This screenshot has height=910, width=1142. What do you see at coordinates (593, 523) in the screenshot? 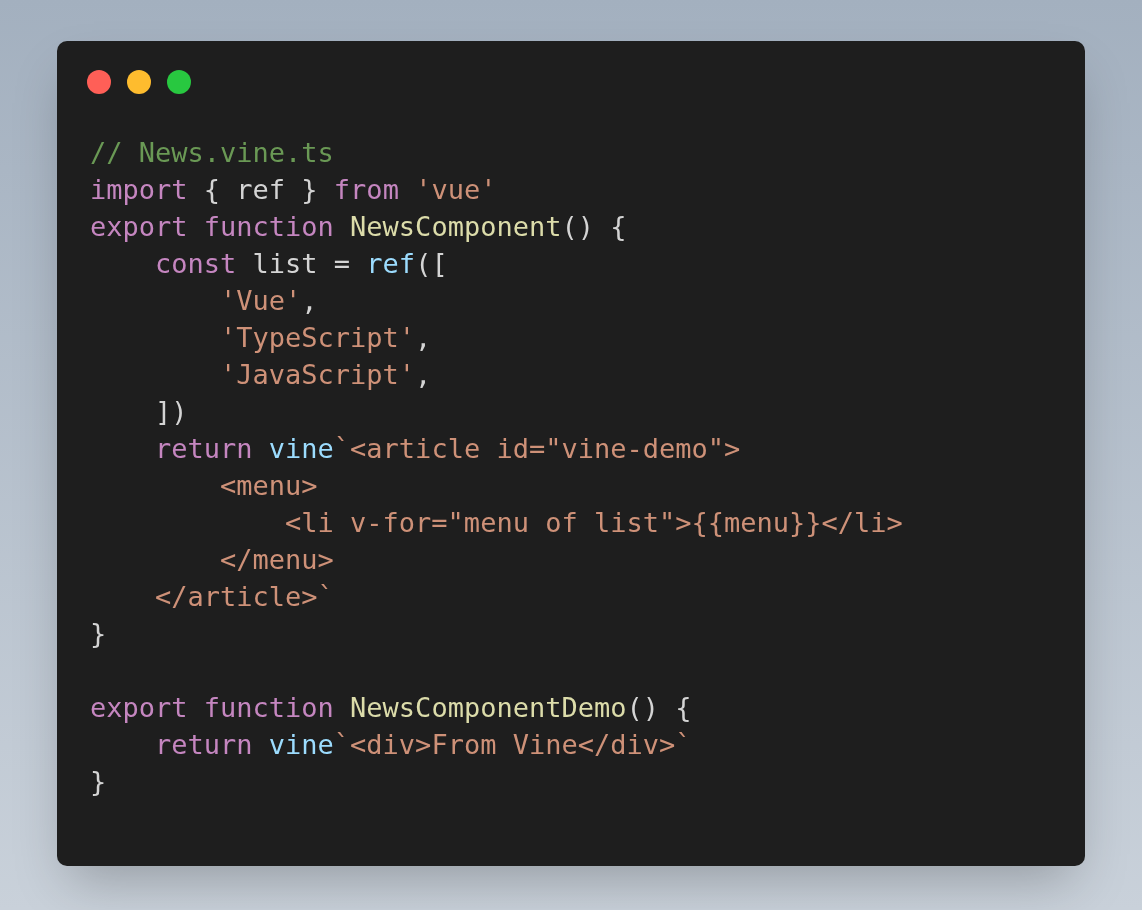
I see `code-line: <li v-for="menu of list">{{menu}}</li>` at bounding box center [593, 523].